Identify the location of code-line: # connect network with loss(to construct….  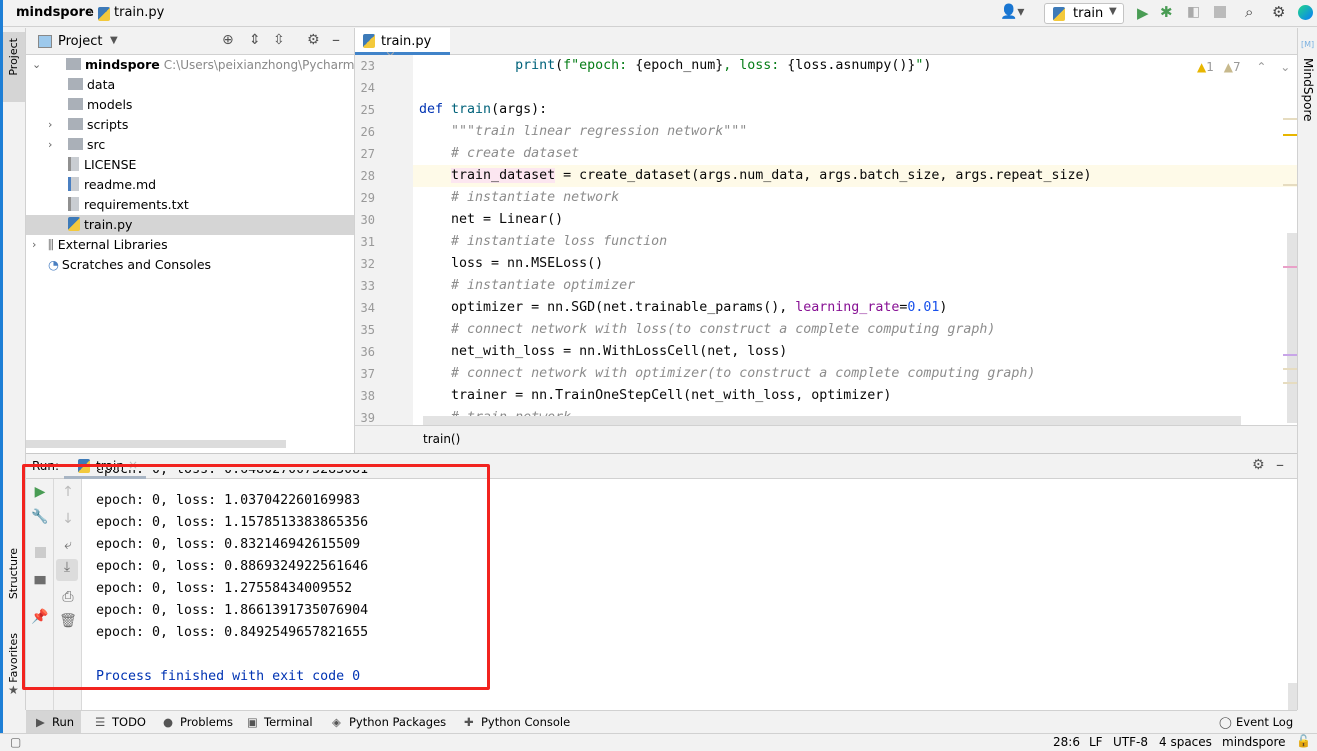
(854, 330).